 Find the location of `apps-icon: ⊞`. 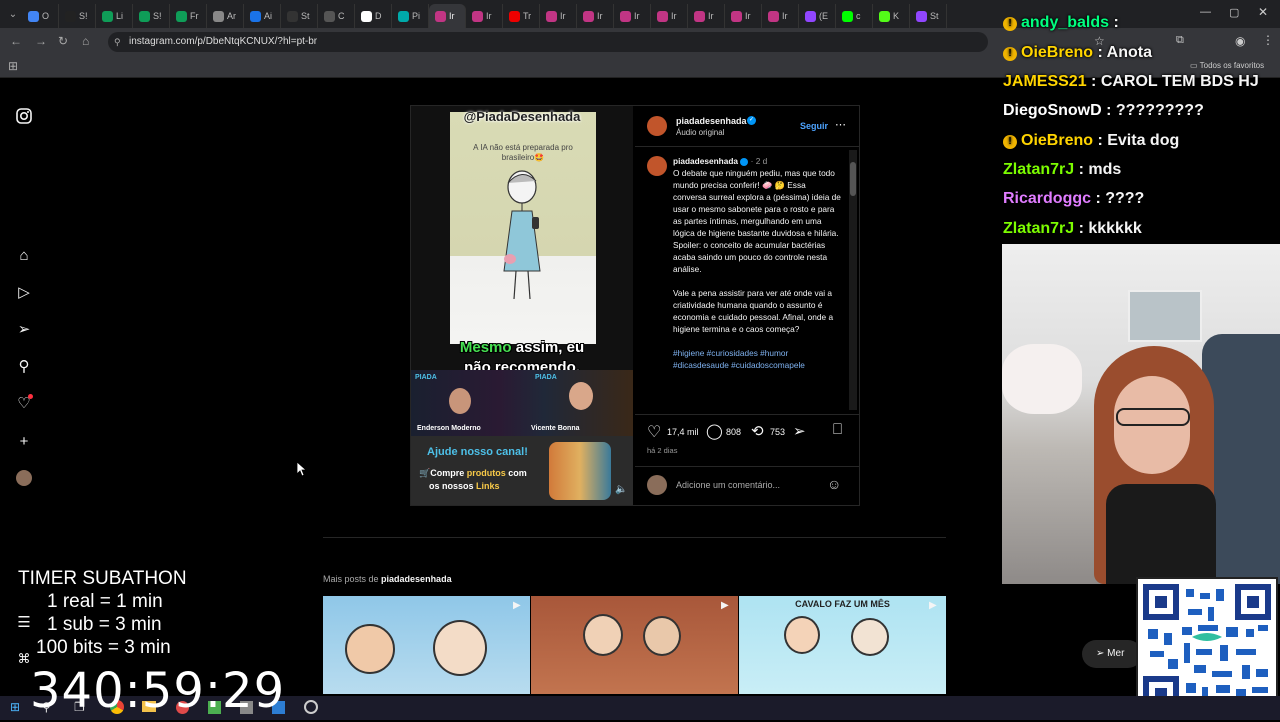

apps-icon: ⊞ is located at coordinates (13, 66).